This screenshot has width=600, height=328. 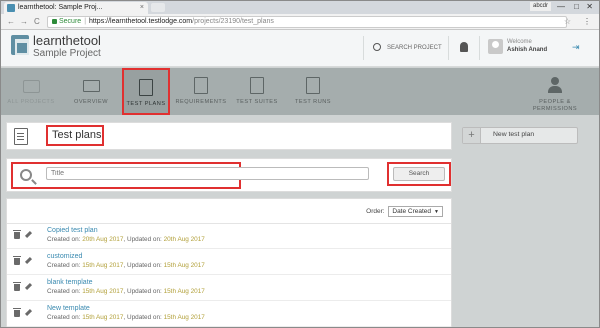 What do you see at coordinates (412, 211) in the screenshot?
I see `order-value: Date Created` at bounding box center [412, 211].